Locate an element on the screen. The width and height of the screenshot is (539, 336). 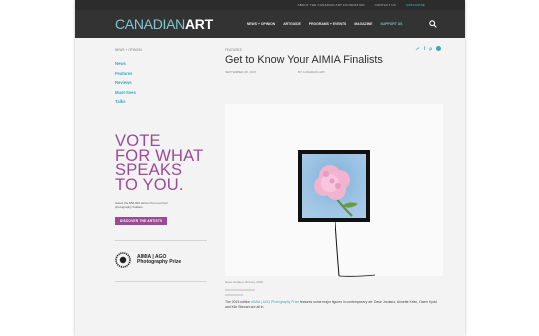
nav-artguide: ARTGUIDE is located at coordinates (292, 24).